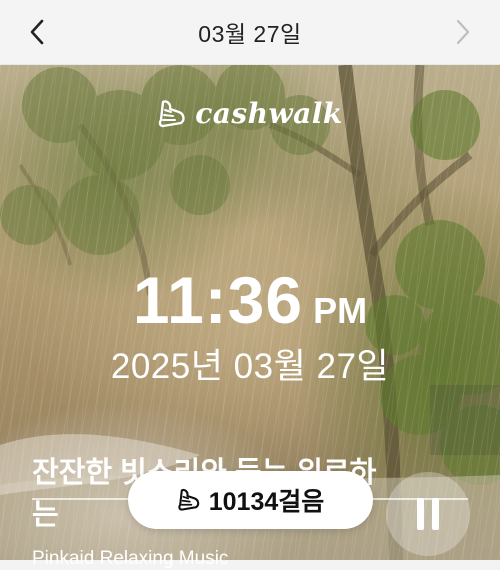 This screenshot has width=500, height=570. What do you see at coordinates (340, 310) in the screenshot?
I see `clock-ampm: PM` at bounding box center [340, 310].